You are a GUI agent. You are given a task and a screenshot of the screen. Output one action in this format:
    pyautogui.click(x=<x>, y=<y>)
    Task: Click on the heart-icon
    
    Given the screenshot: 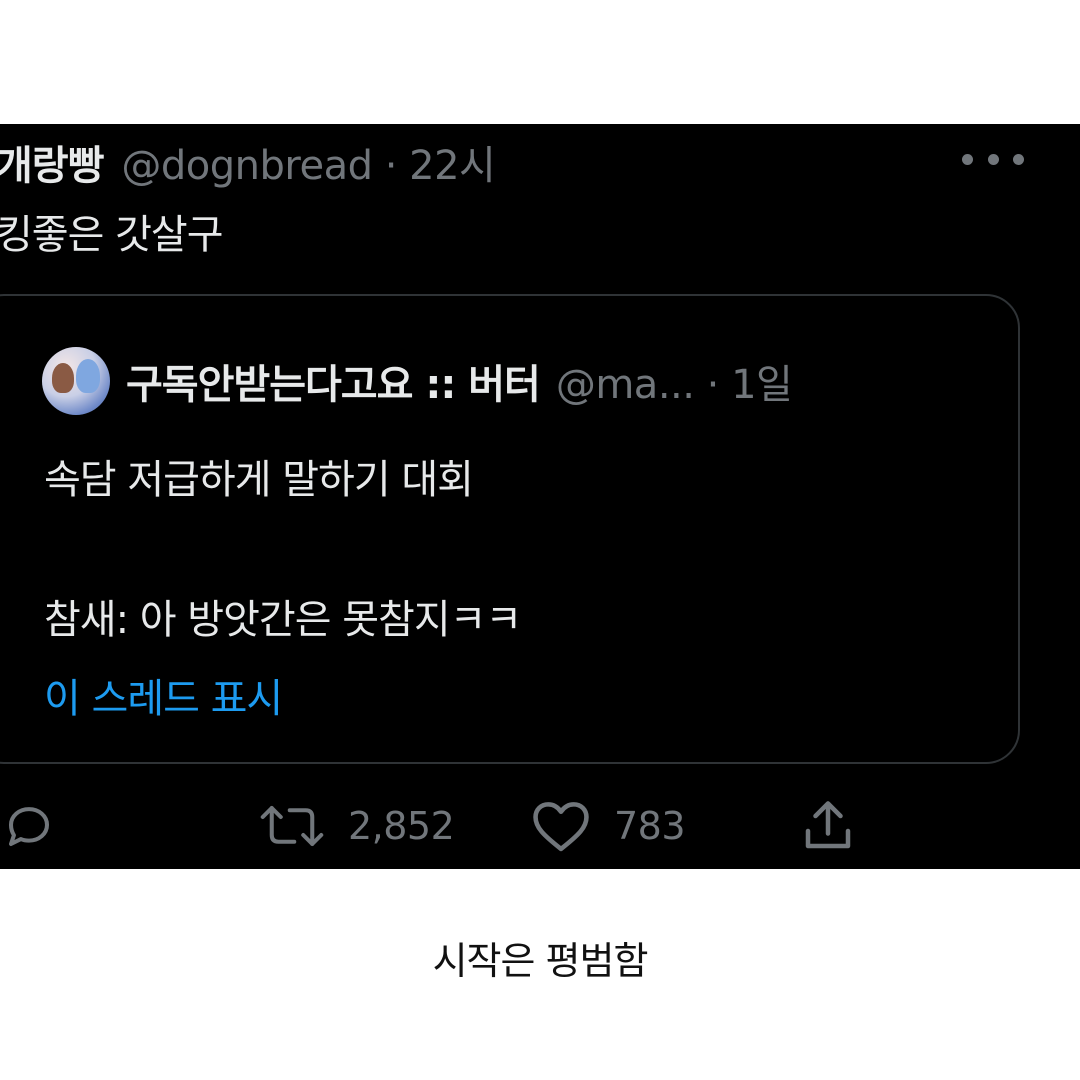 What is the action you would take?
    pyautogui.click(x=561, y=827)
    